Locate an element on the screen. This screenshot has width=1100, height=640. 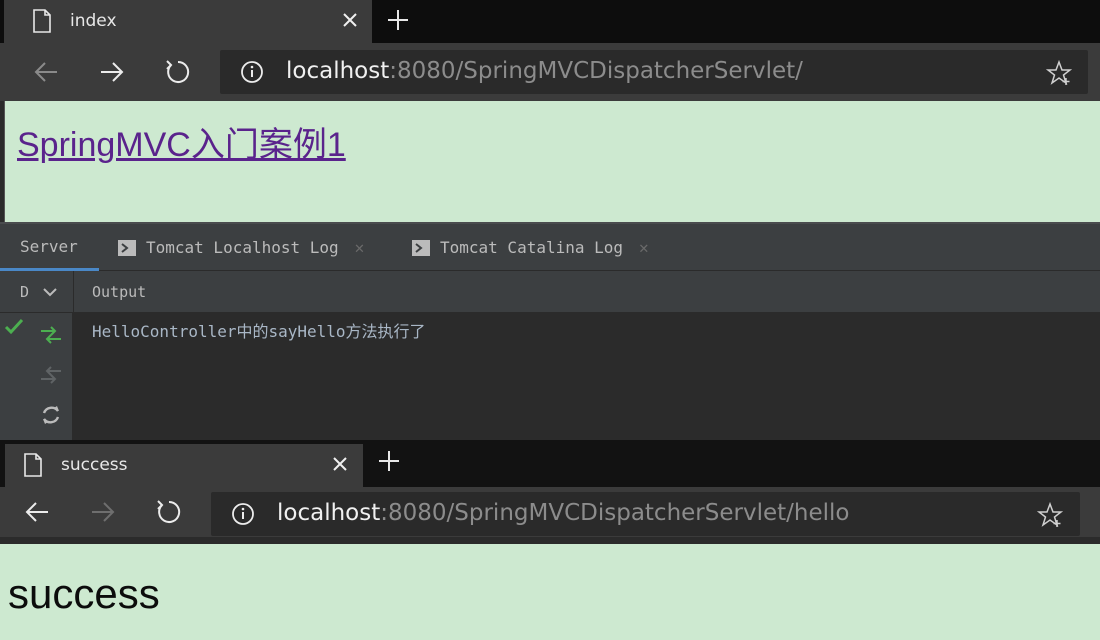
tab-server-label: Server is located at coordinates (49, 246).